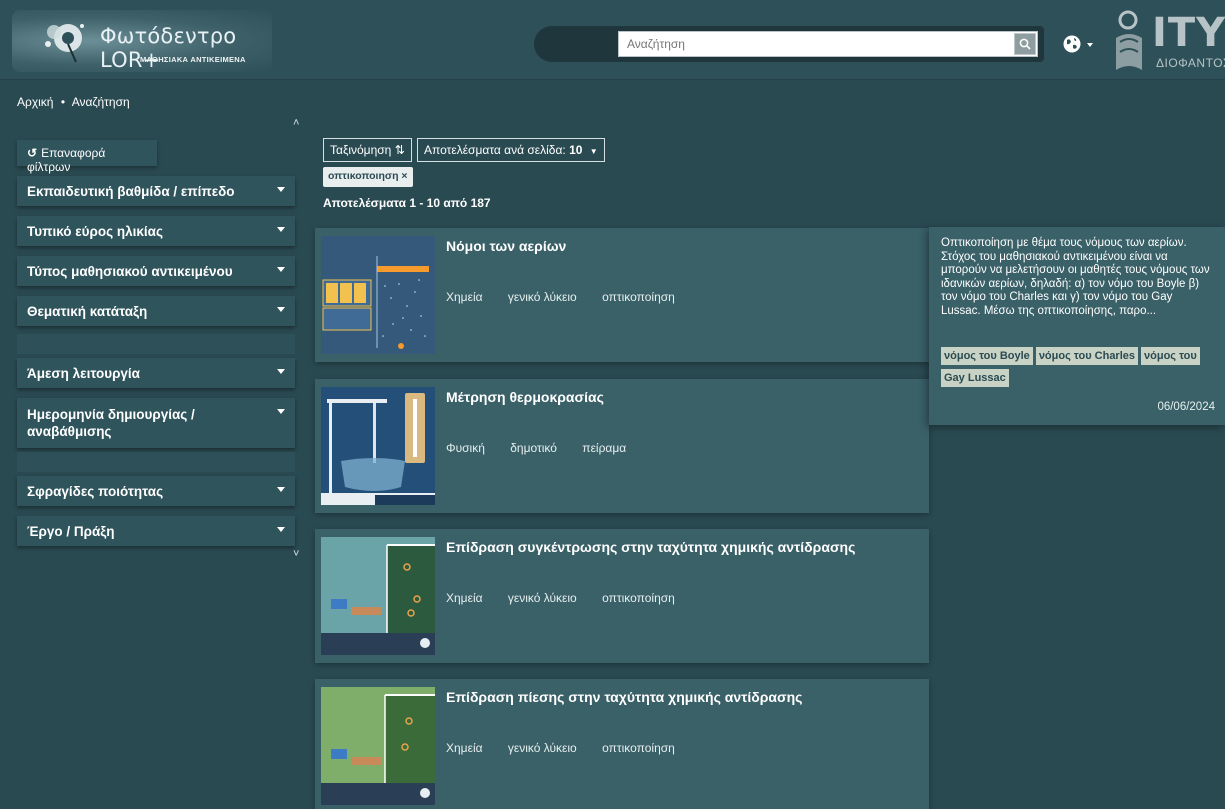 This screenshot has height=809, width=1225. What do you see at coordinates (828, 44) in the screenshot?
I see `search-input` at bounding box center [828, 44].